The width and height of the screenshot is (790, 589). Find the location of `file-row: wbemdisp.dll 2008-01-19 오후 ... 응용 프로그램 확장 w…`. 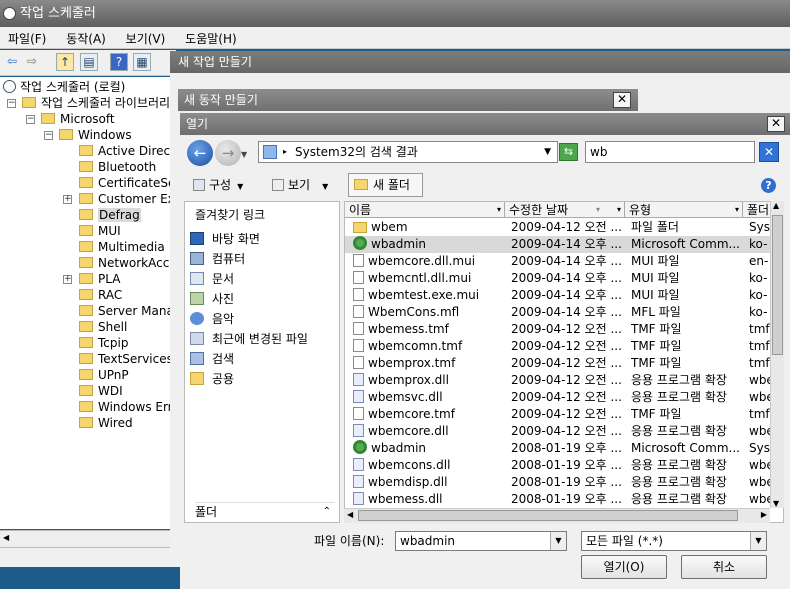

file-row: wbemdisp.dll 2008-01-19 오후 ... 응용 프로그램 확장 w… is located at coordinates (559, 482).